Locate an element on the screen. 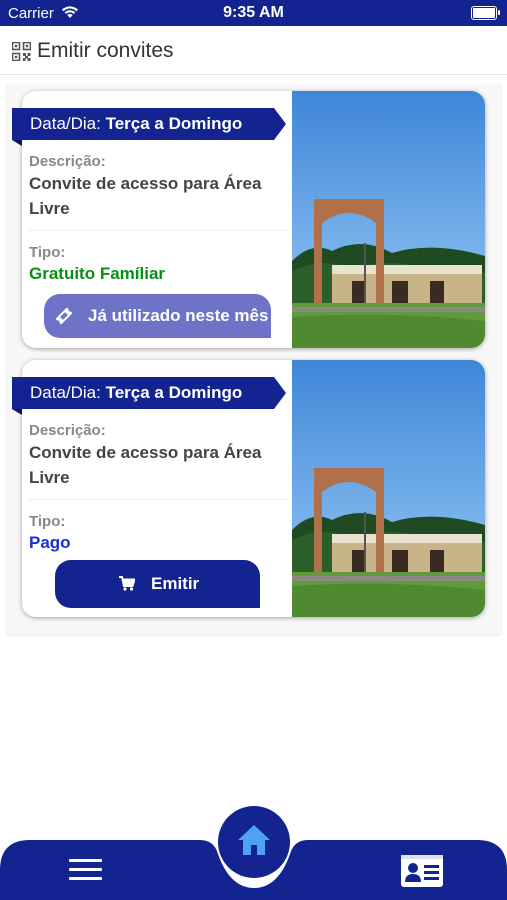 The image size is (507, 900). qr-code-icon is located at coordinates (21, 53).